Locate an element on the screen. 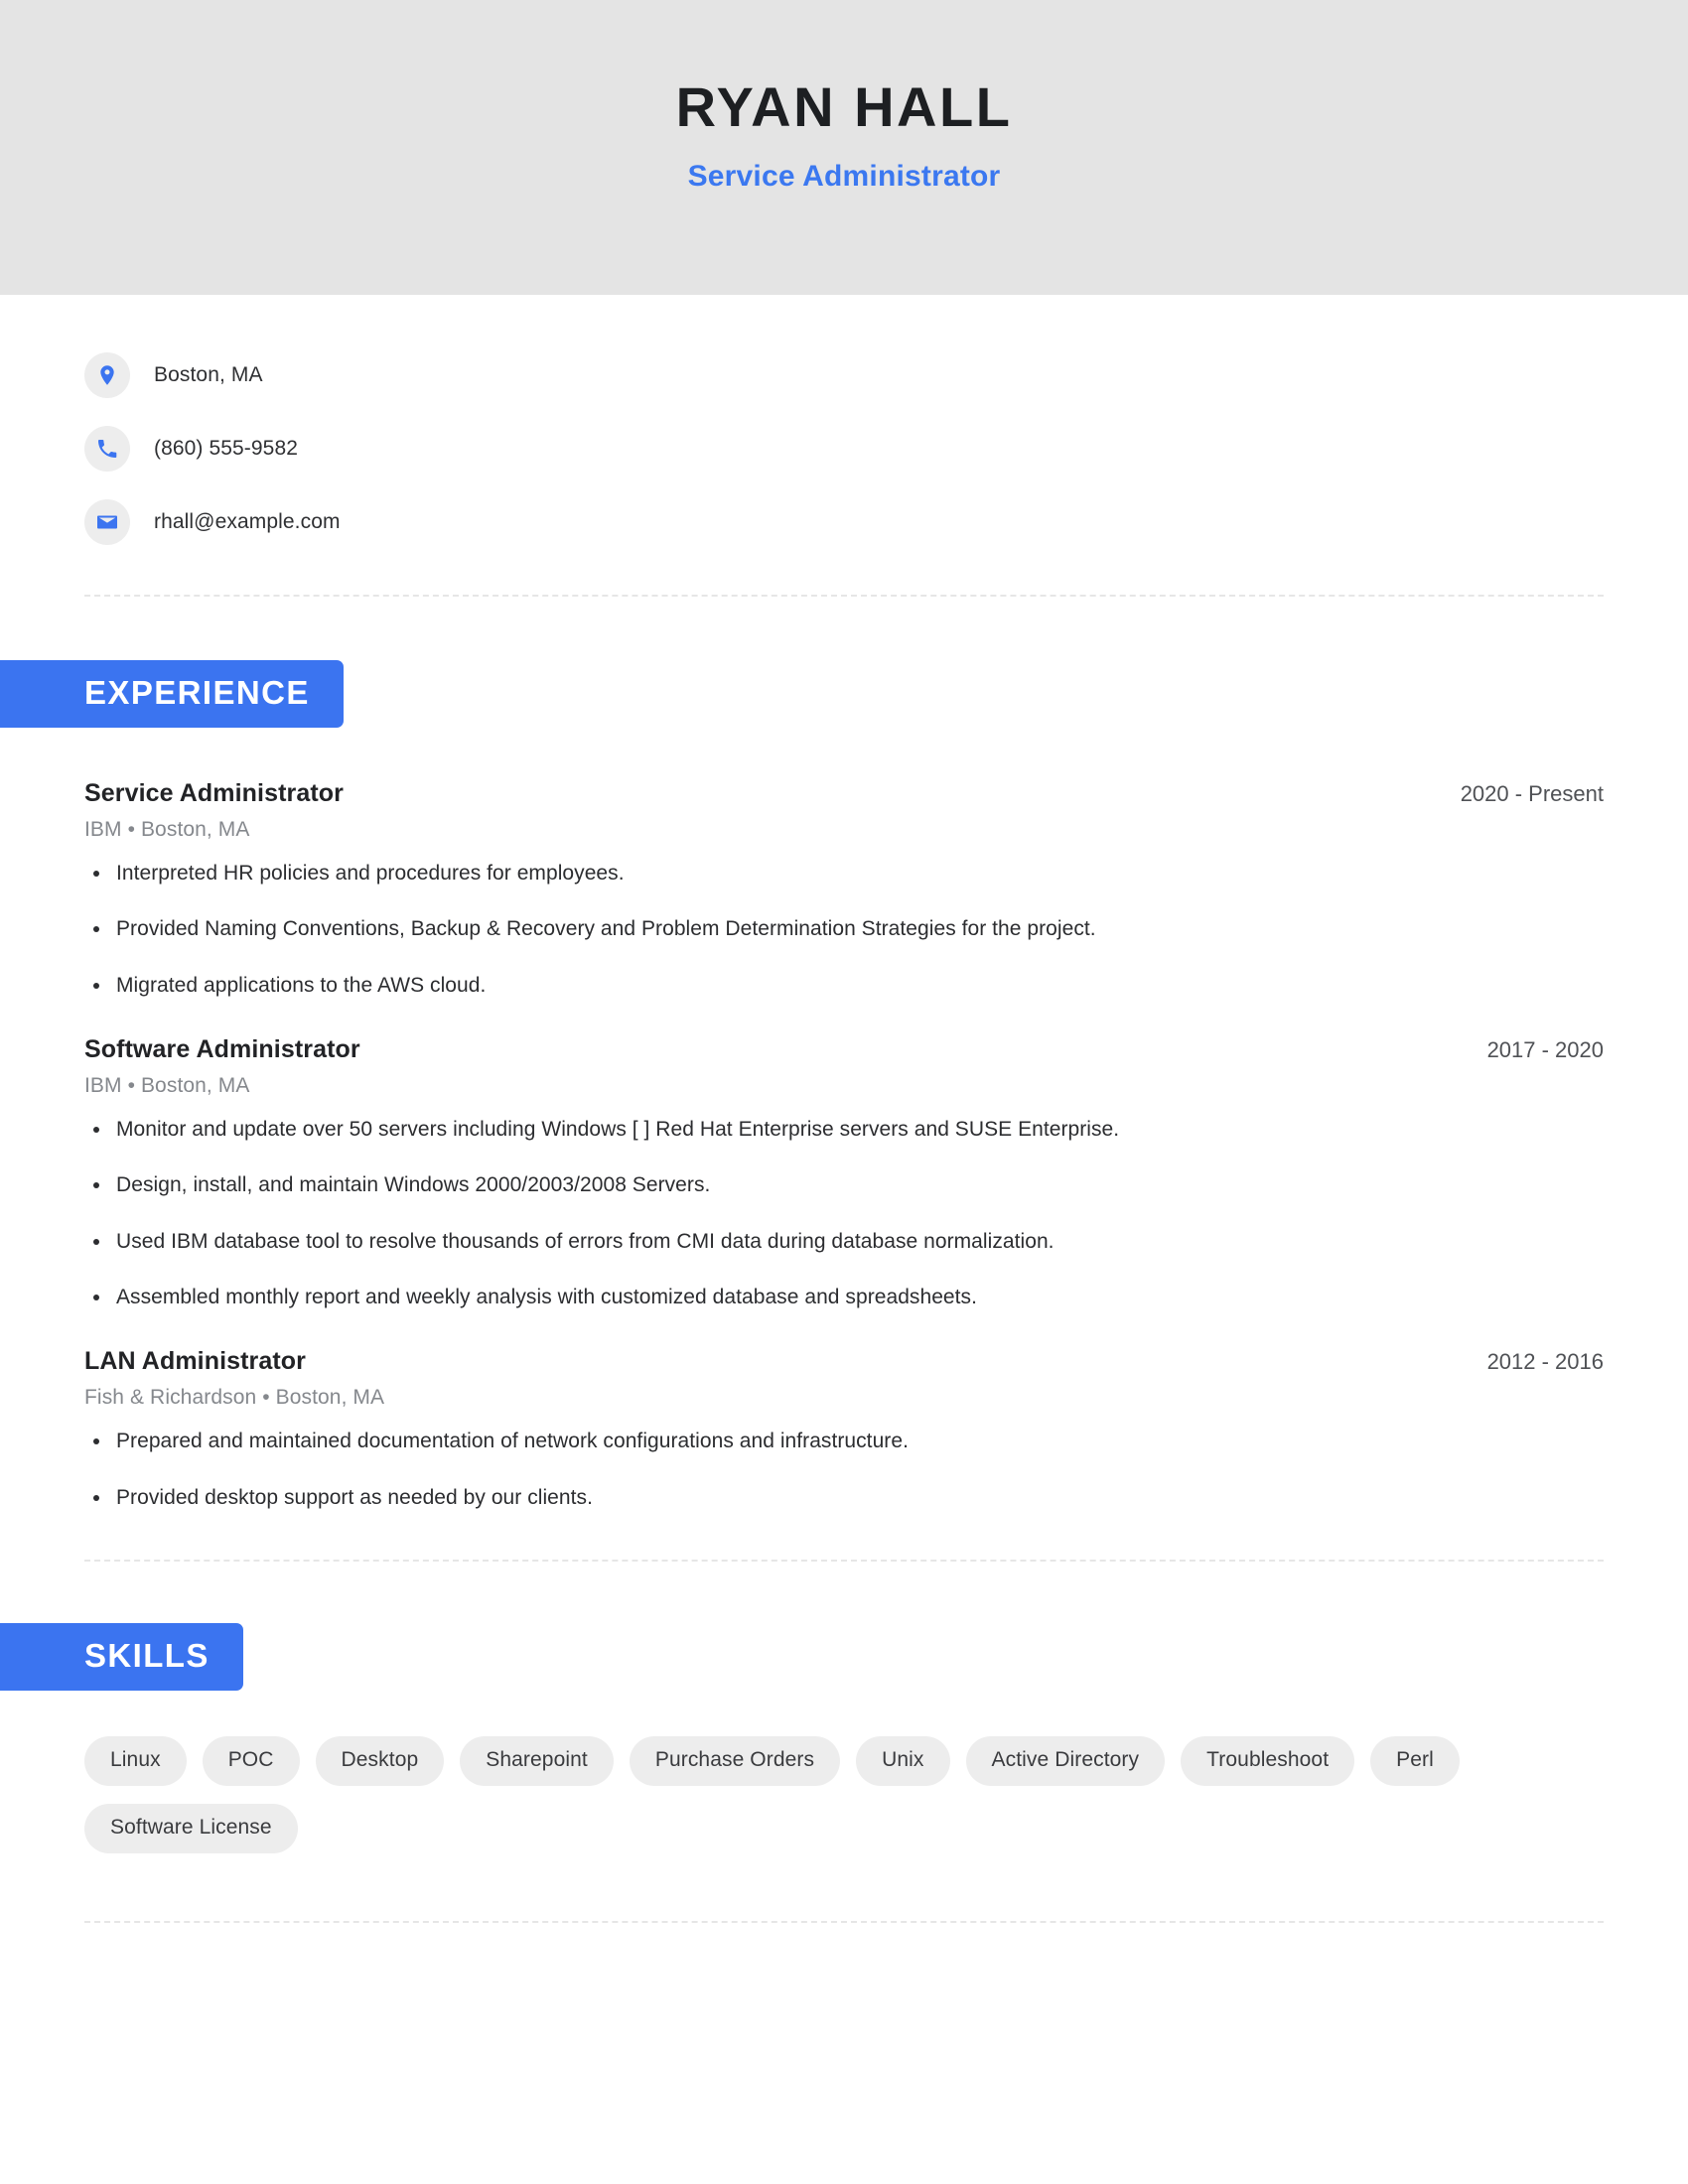 The image size is (1688, 2184). page-title: RYAN HALL is located at coordinates (844, 107).